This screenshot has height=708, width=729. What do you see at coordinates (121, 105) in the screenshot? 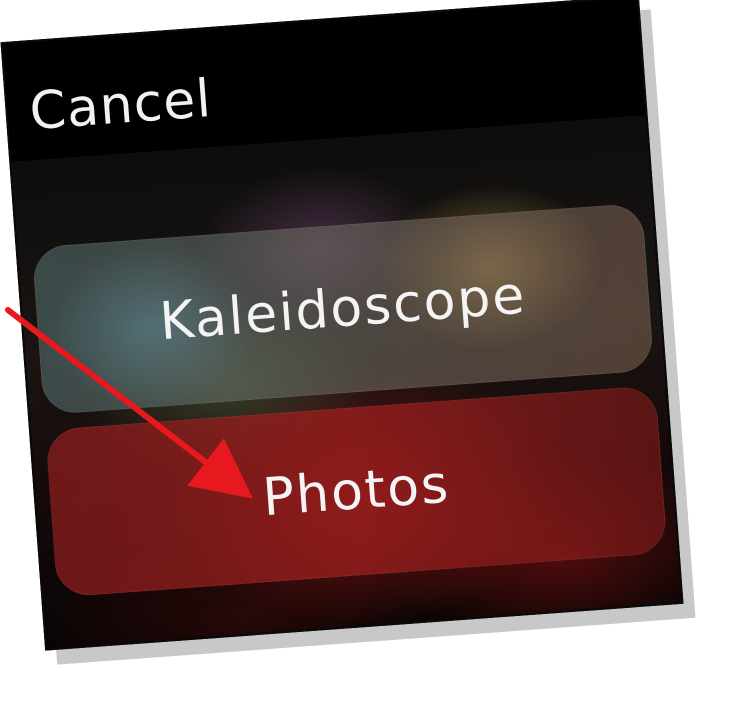
I see `cancel-button: Cancel` at bounding box center [121, 105].